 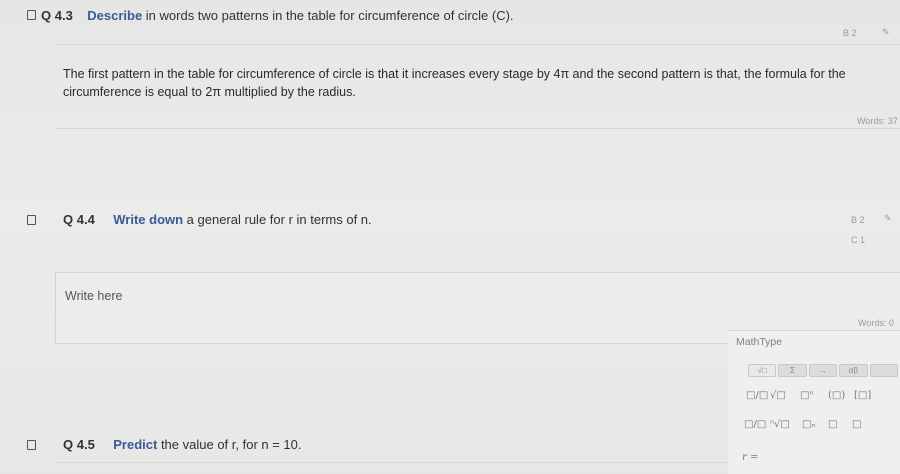 What do you see at coordinates (135, 444) in the screenshot?
I see `question-verb: Predict` at bounding box center [135, 444].